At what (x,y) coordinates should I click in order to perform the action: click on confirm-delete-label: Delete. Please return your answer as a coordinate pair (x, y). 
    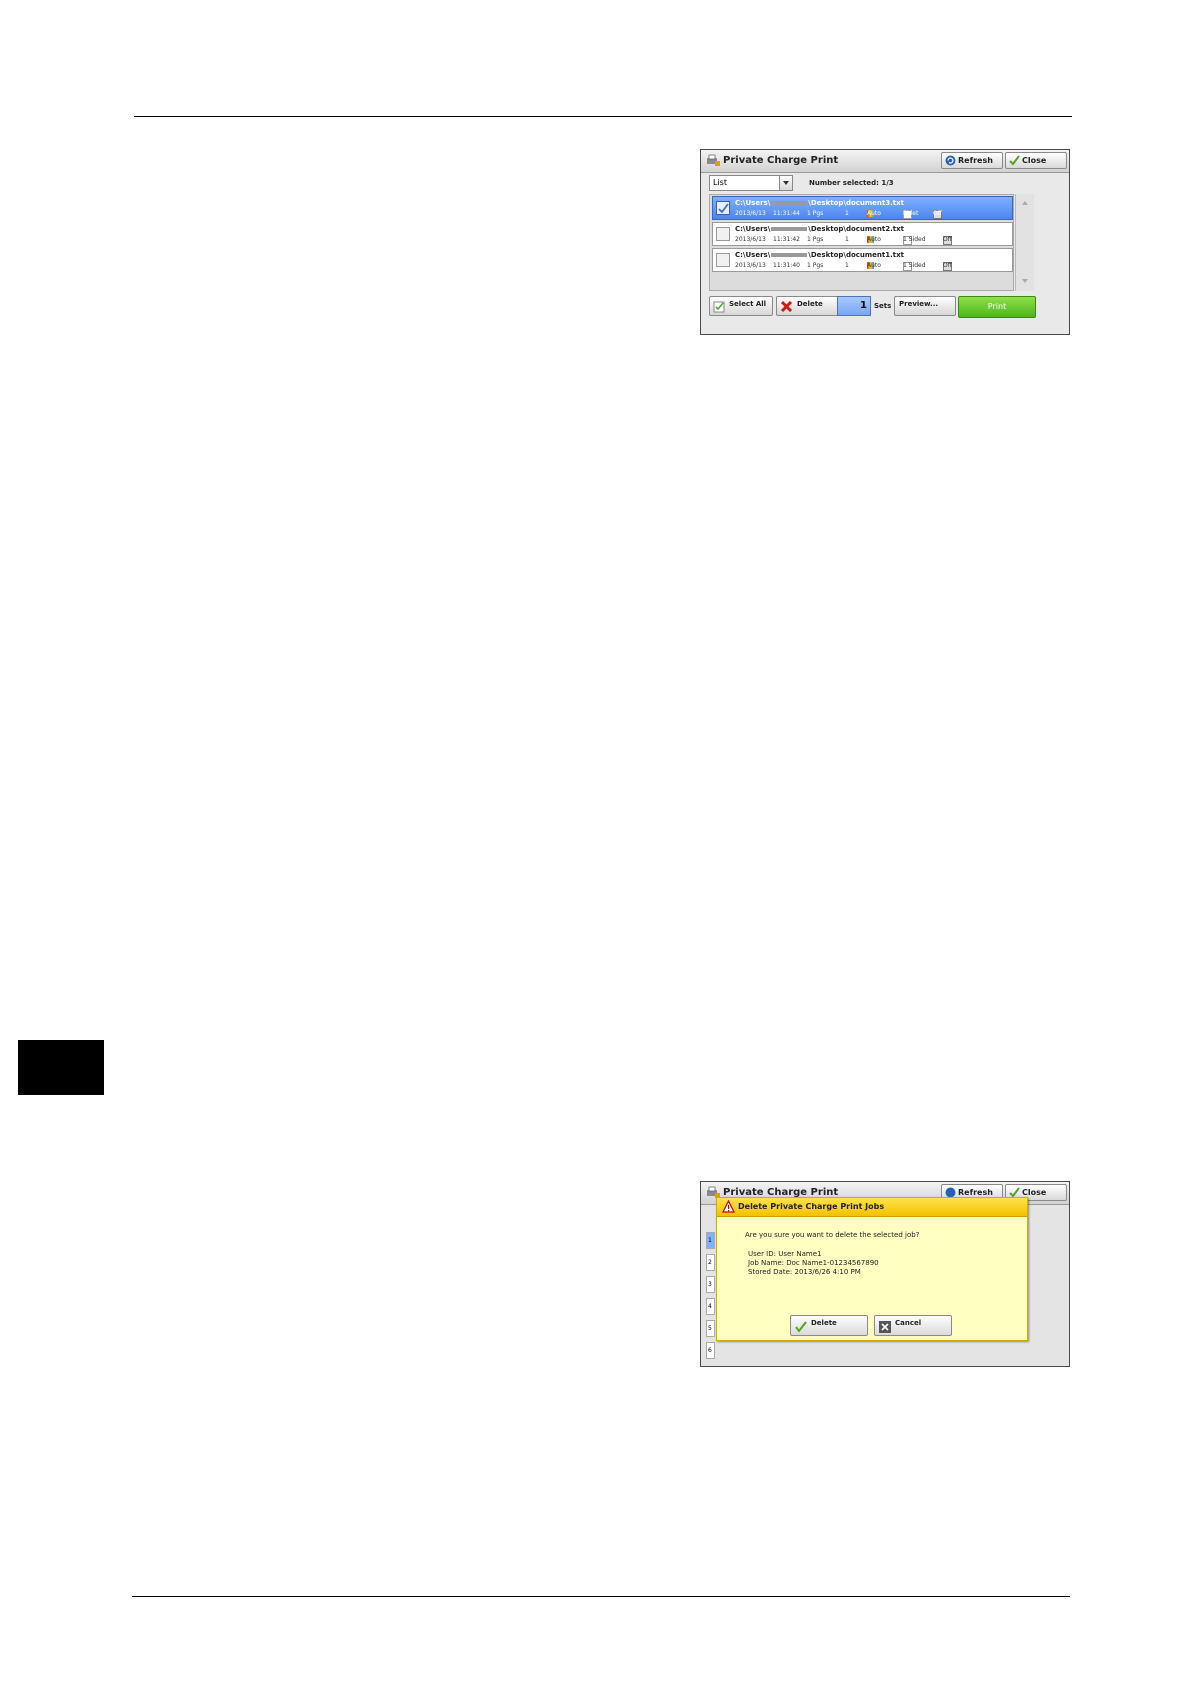
    Looking at the image, I should click on (824, 1323).